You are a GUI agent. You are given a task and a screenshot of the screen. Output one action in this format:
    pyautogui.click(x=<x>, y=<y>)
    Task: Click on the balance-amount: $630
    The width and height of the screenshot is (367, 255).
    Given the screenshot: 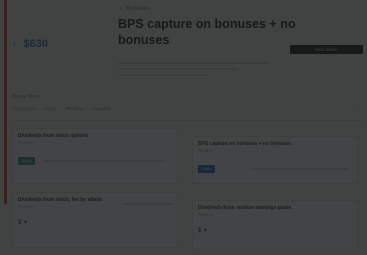 What is the action you would take?
    pyautogui.click(x=36, y=44)
    